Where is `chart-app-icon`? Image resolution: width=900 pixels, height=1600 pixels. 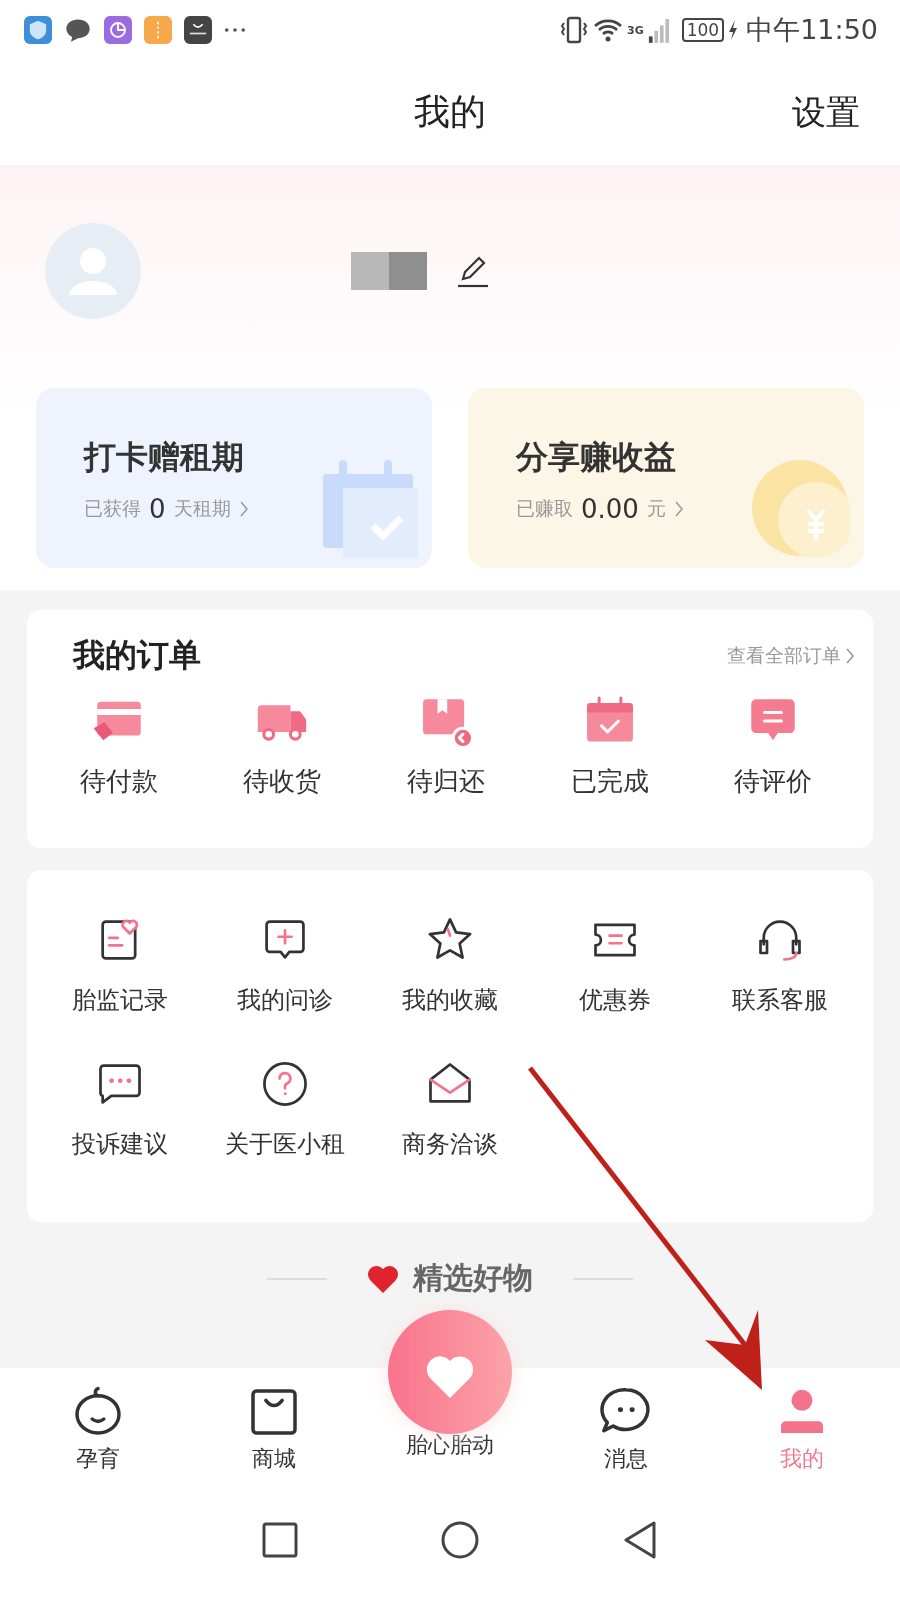
chart-app-icon is located at coordinates (118, 30).